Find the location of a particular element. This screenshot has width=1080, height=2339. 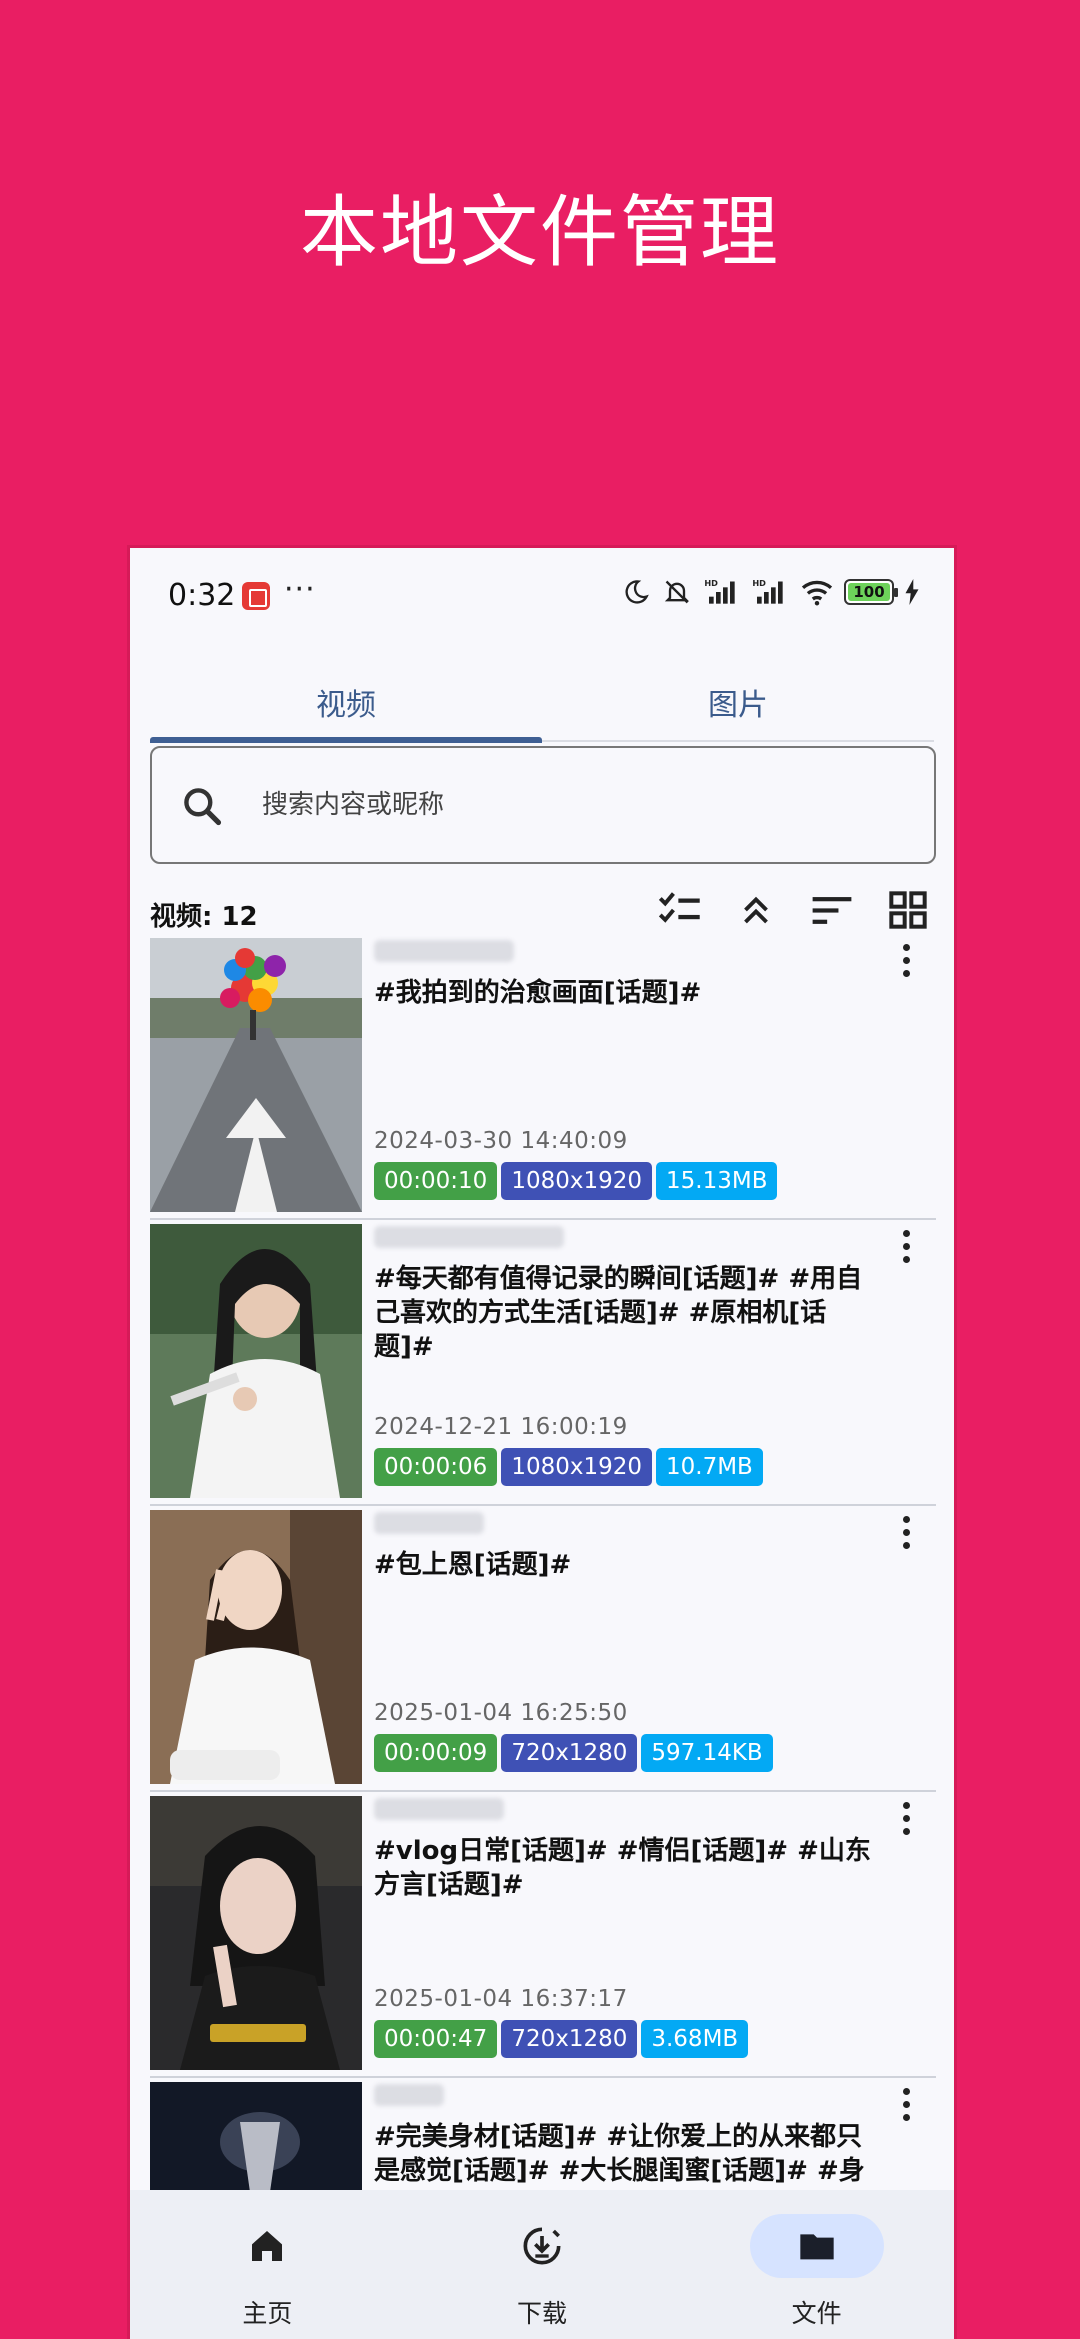

charging-icon is located at coordinates (912, 592).